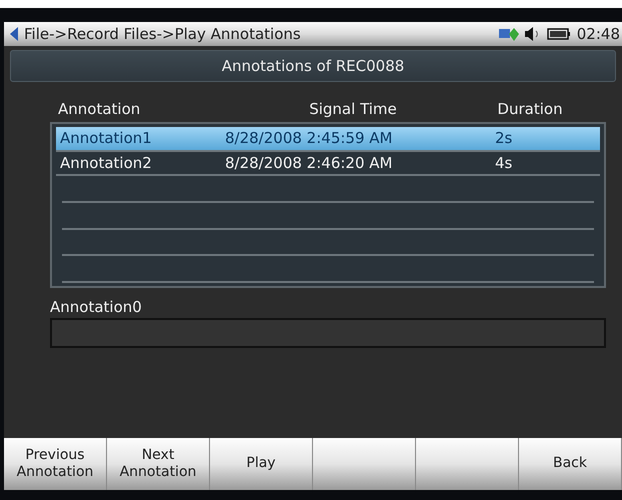  What do you see at coordinates (313, 66) in the screenshot?
I see `header-title: Annotations of REC0088` at bounding box center [313, 66].